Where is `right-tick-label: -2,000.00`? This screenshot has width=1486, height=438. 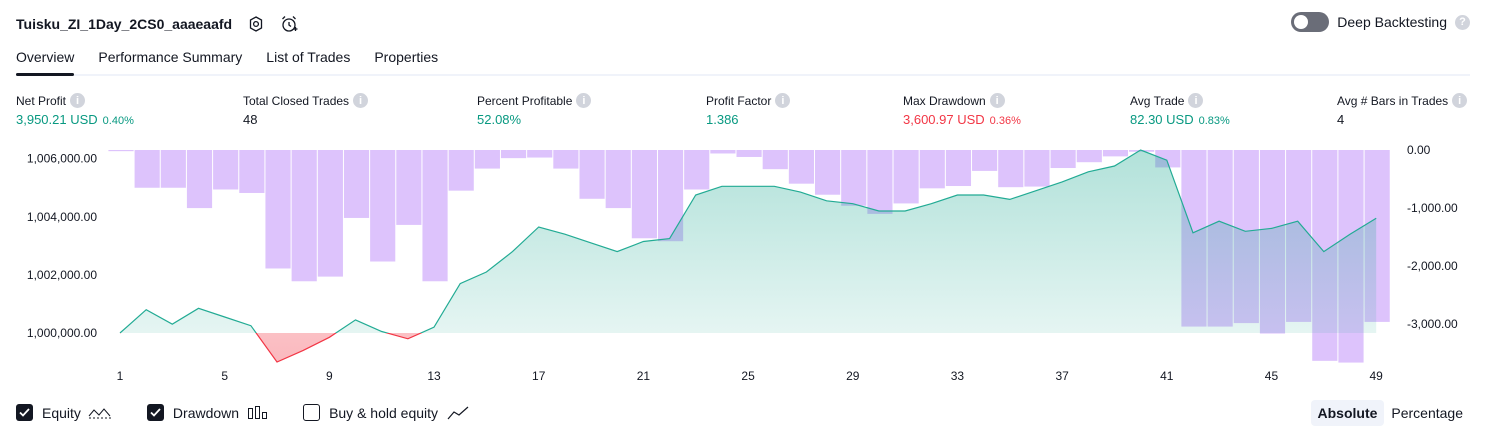
right-tick-label: -2,000.00 is located at coordinates (1432, 266).